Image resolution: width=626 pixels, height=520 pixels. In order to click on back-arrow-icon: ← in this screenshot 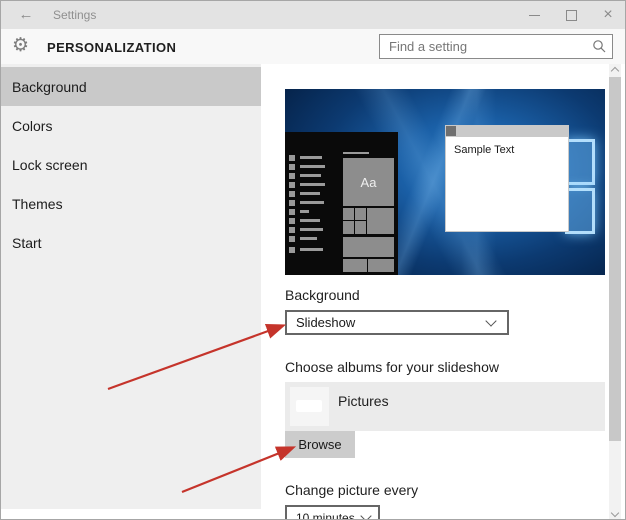, I will do `click(26, 14)`.